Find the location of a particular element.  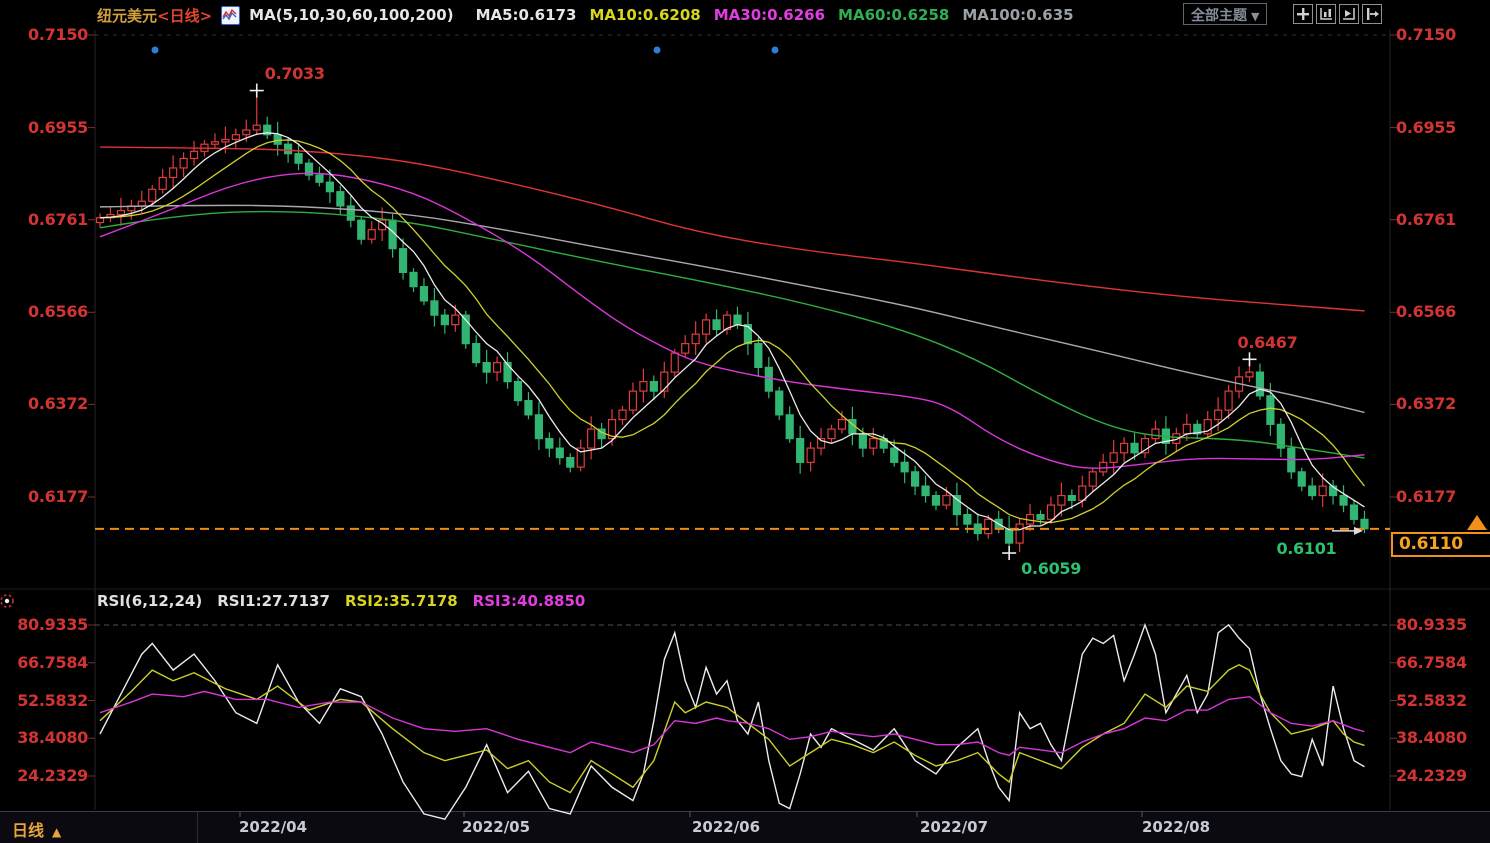

symbol-title: 纽元美元<日线> is located at coordinates (154, 15).